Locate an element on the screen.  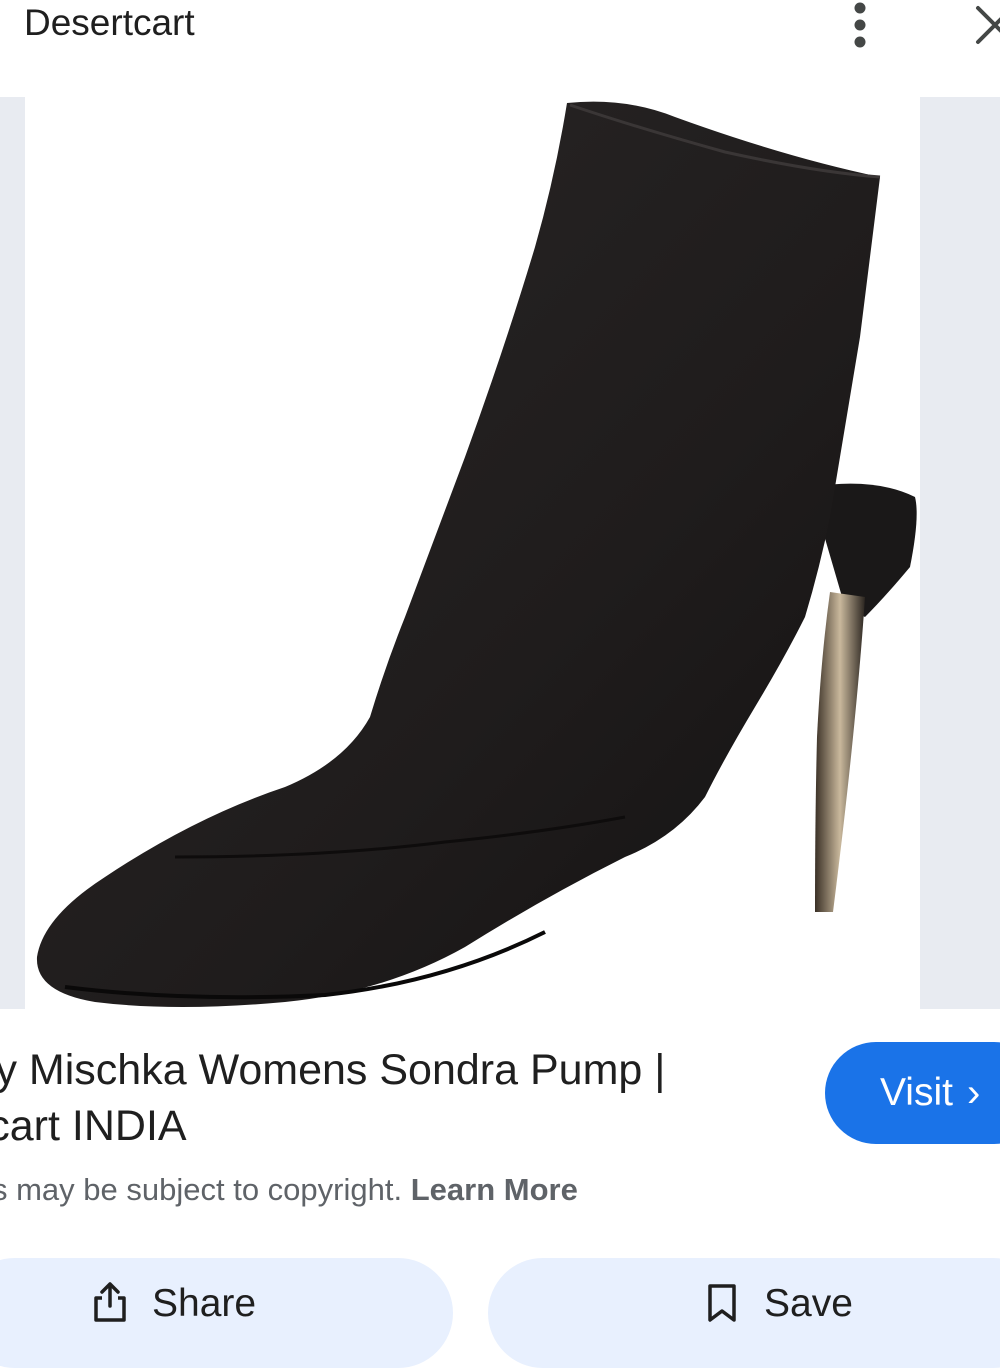
save-label: Save is located at coordinates (808, 1303).